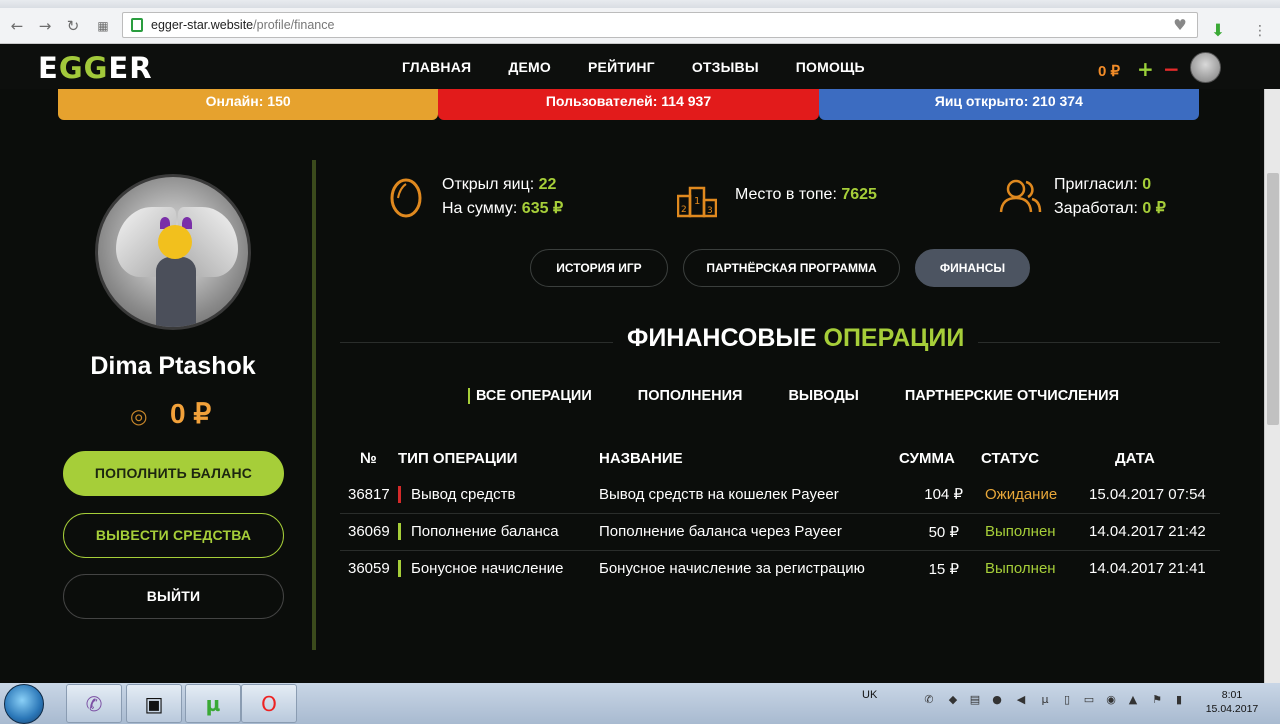 The width and height of the screenshot is (1280, 724). What do you see at coordinates (243, 25) in the screenshot?
I see `url-text: egger-star.website/profile/finance` at bounding box center [243, 25].